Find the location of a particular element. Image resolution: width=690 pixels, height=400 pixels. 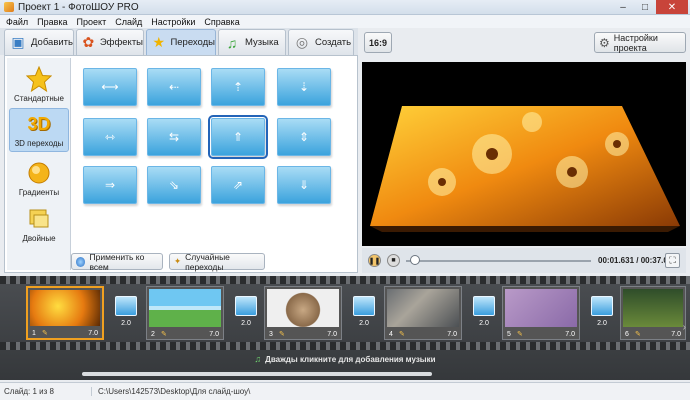

window-controls: – □ ✕ is located at coordinates (650, 7).